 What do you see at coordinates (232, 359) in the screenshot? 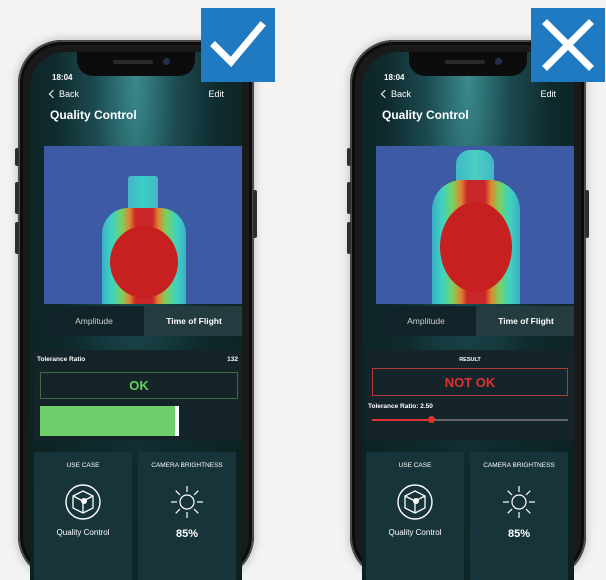
I see `tolerance-value: 132` at bounding box center [232, 359].